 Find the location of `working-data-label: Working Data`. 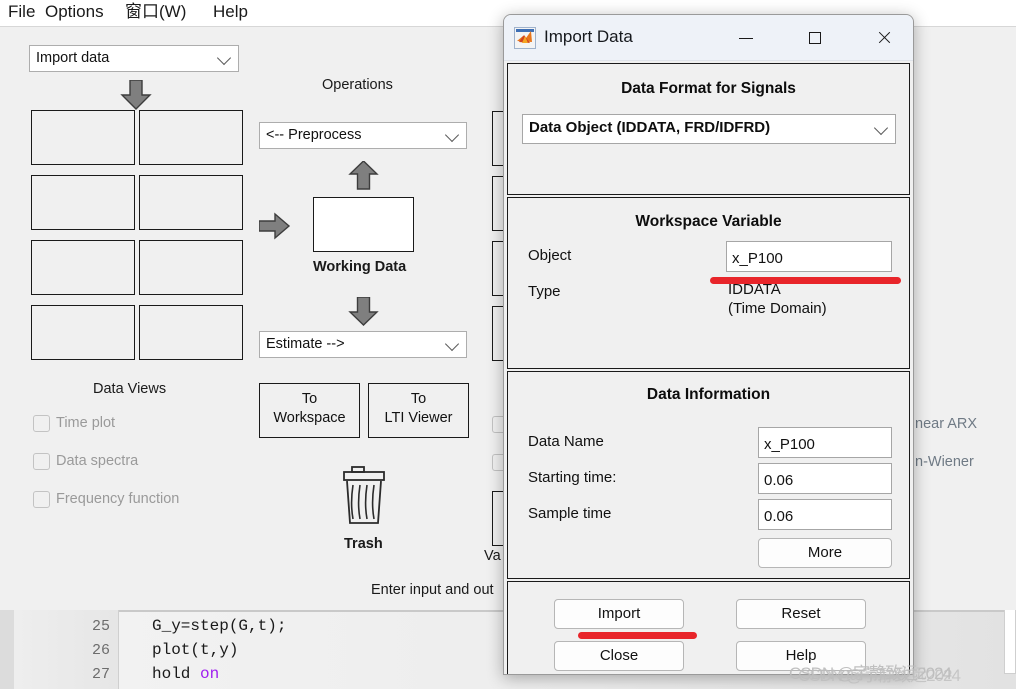

working-data-label: Working Data is located at coordinates (360, 267).